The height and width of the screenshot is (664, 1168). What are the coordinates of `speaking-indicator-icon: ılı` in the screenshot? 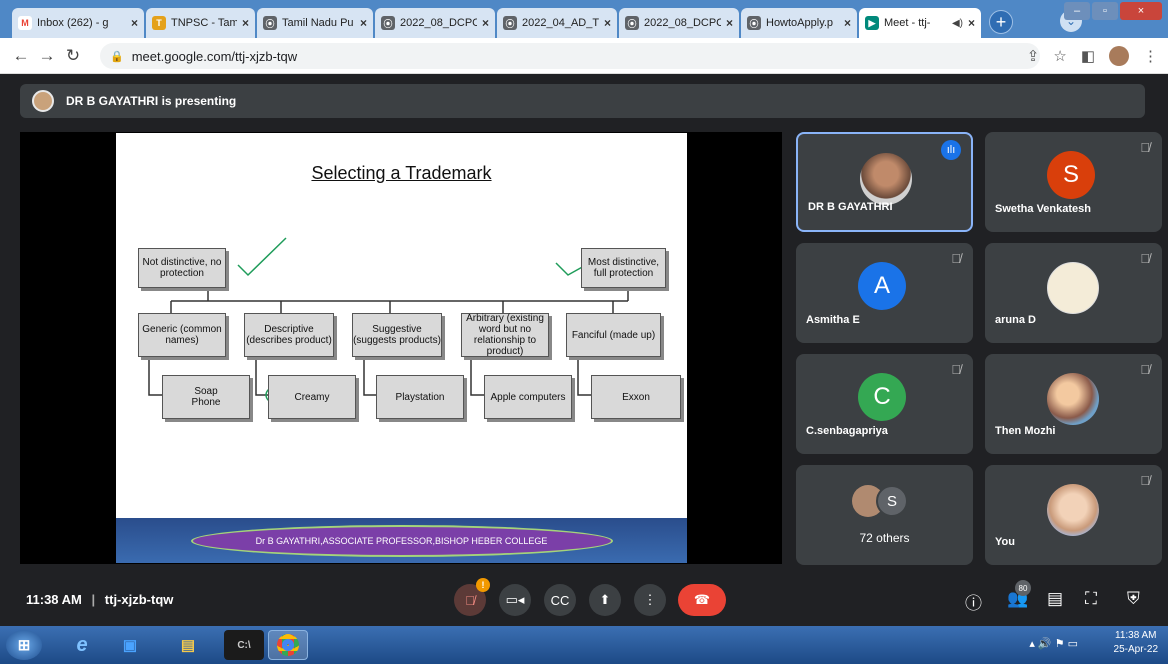 It's located at (951, 150).